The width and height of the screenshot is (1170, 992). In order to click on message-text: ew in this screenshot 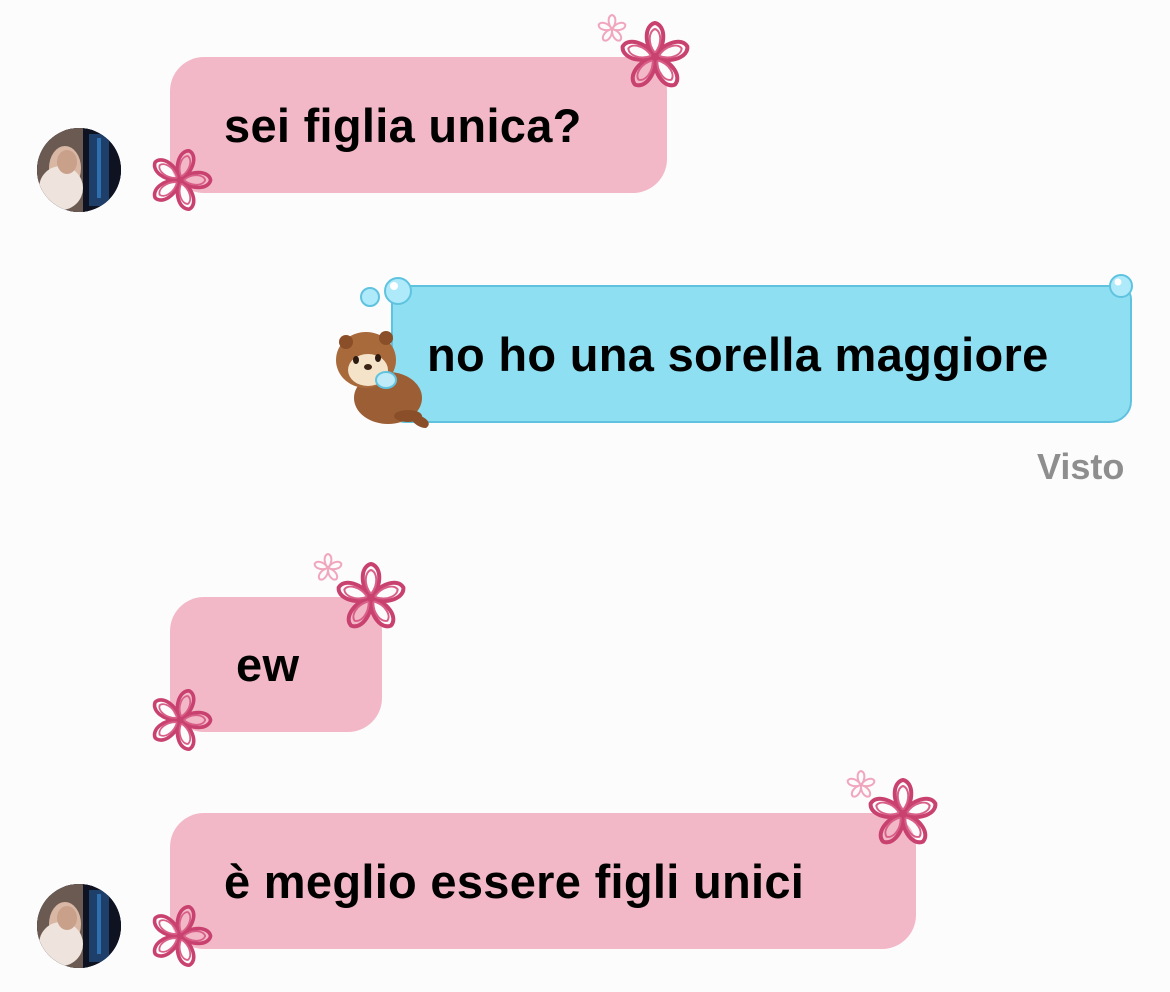, I will do `click(268, 664)`.